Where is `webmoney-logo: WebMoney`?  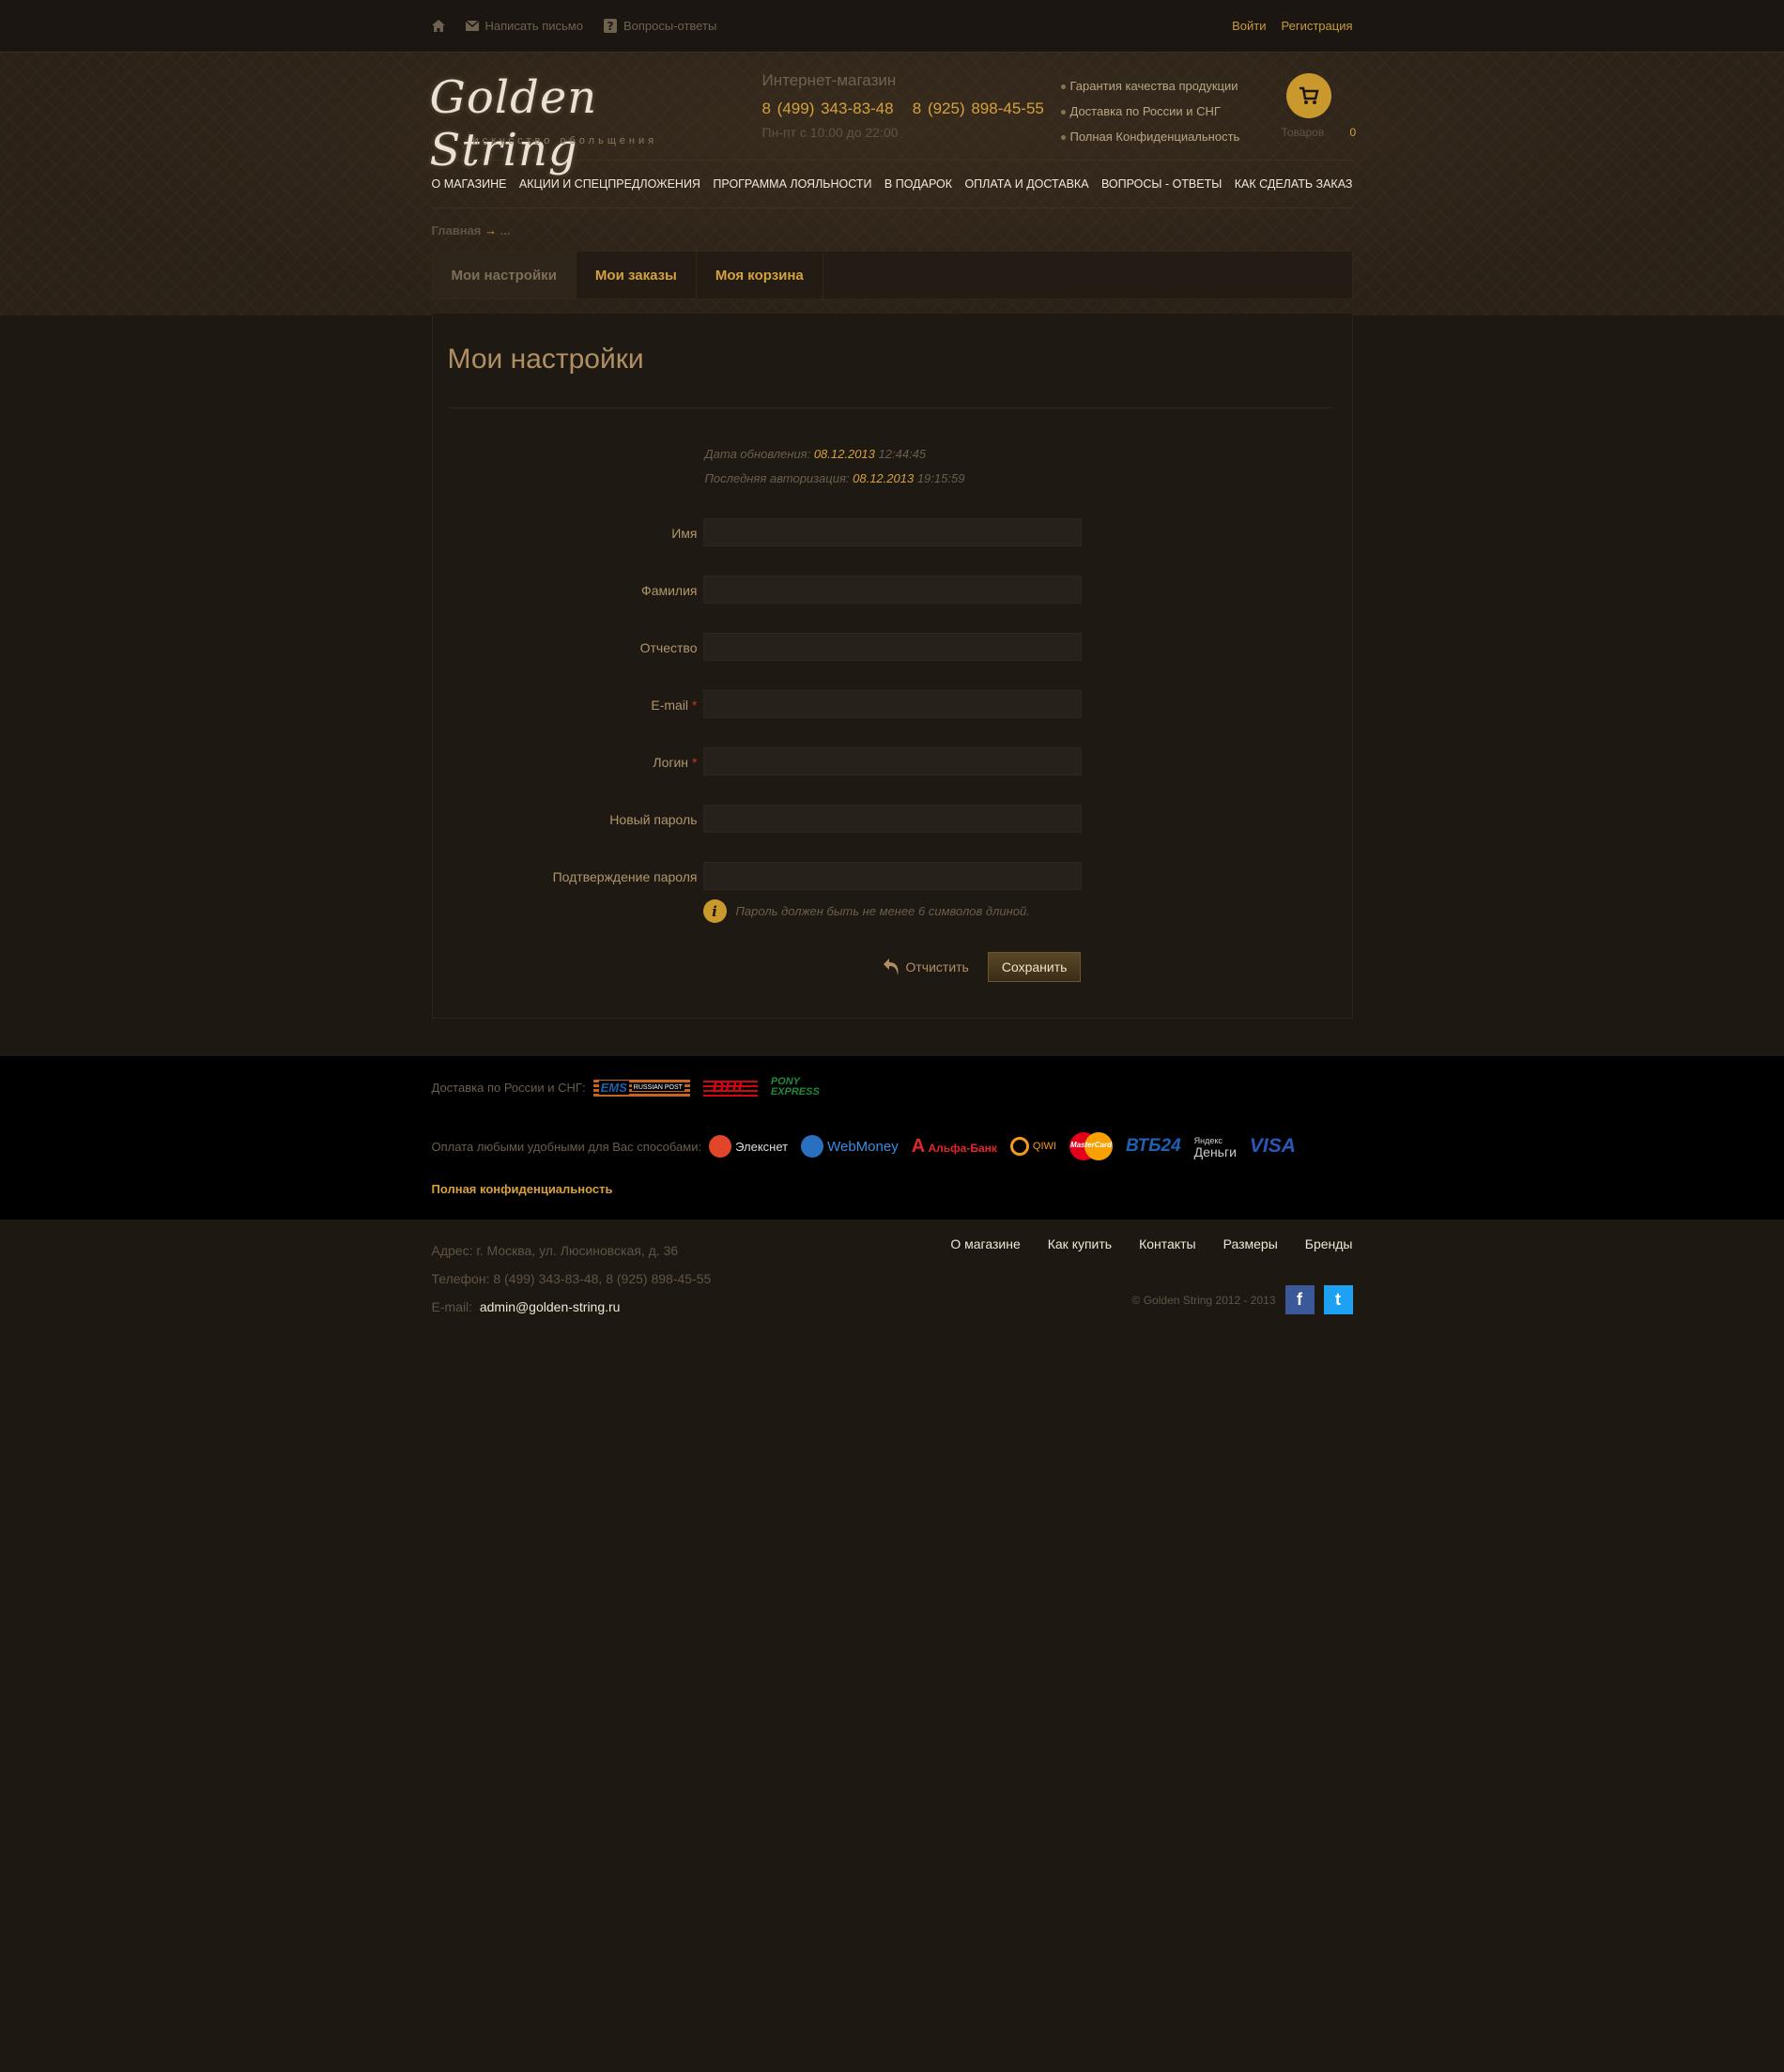 webmoney-logo: WebMoney is located at coordinates (850, 1146).